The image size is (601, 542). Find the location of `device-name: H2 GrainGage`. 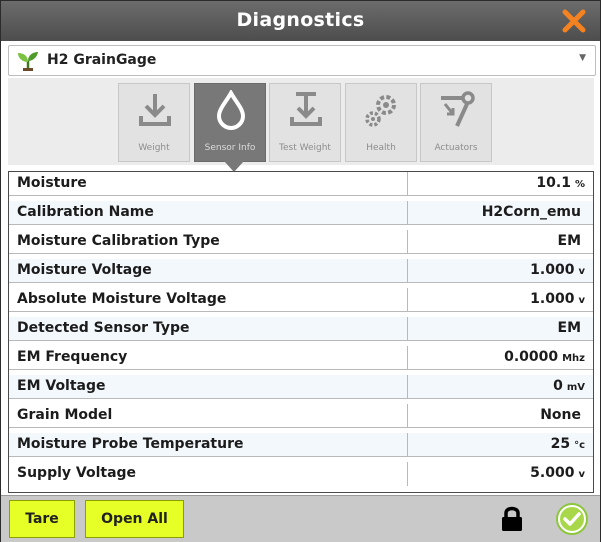

device-name: H2 GrainGage is located at coordinates (102, 60).